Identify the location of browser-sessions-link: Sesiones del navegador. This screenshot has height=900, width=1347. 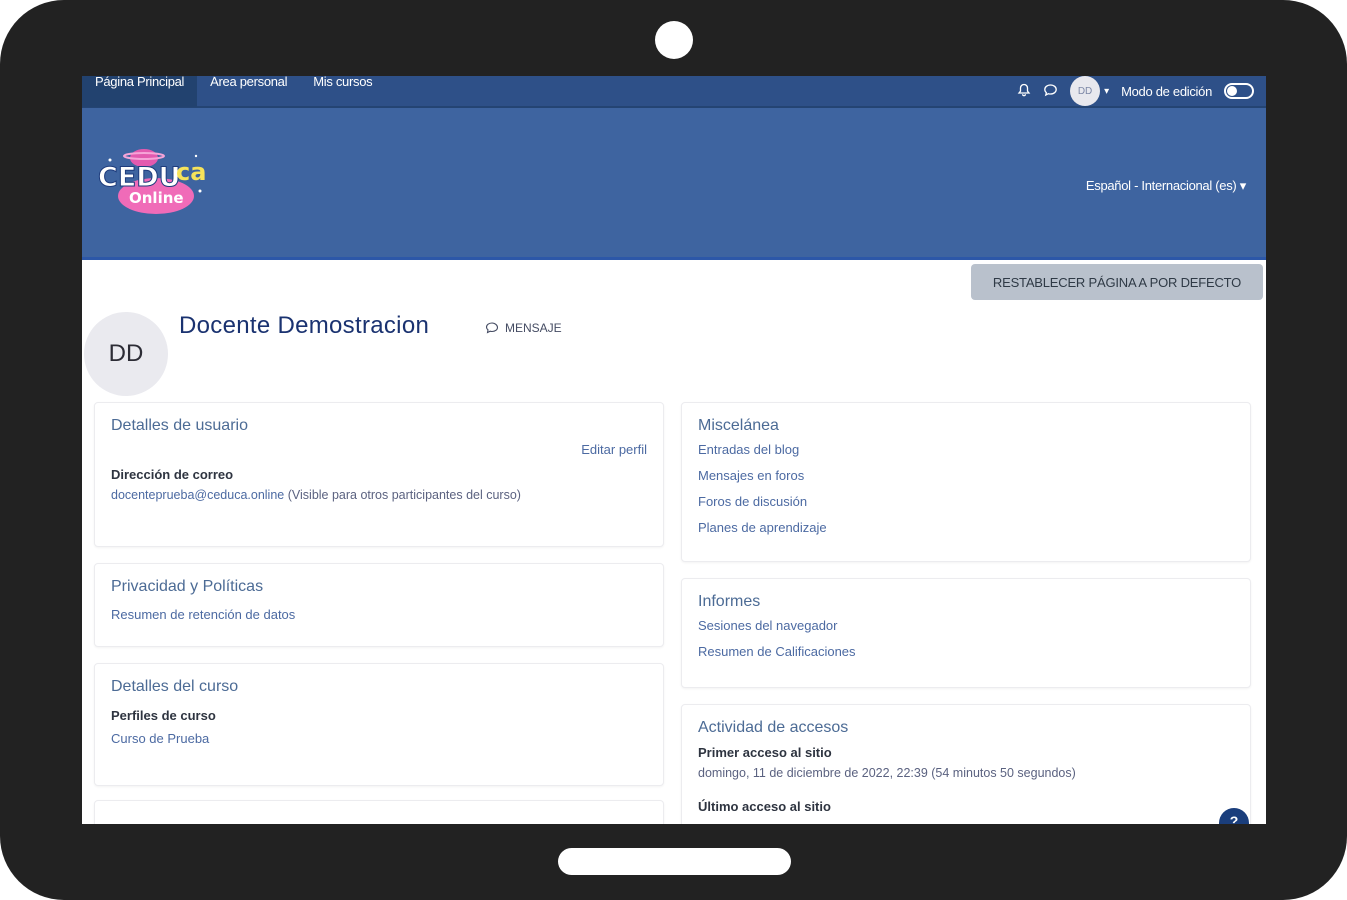
(966, 626).